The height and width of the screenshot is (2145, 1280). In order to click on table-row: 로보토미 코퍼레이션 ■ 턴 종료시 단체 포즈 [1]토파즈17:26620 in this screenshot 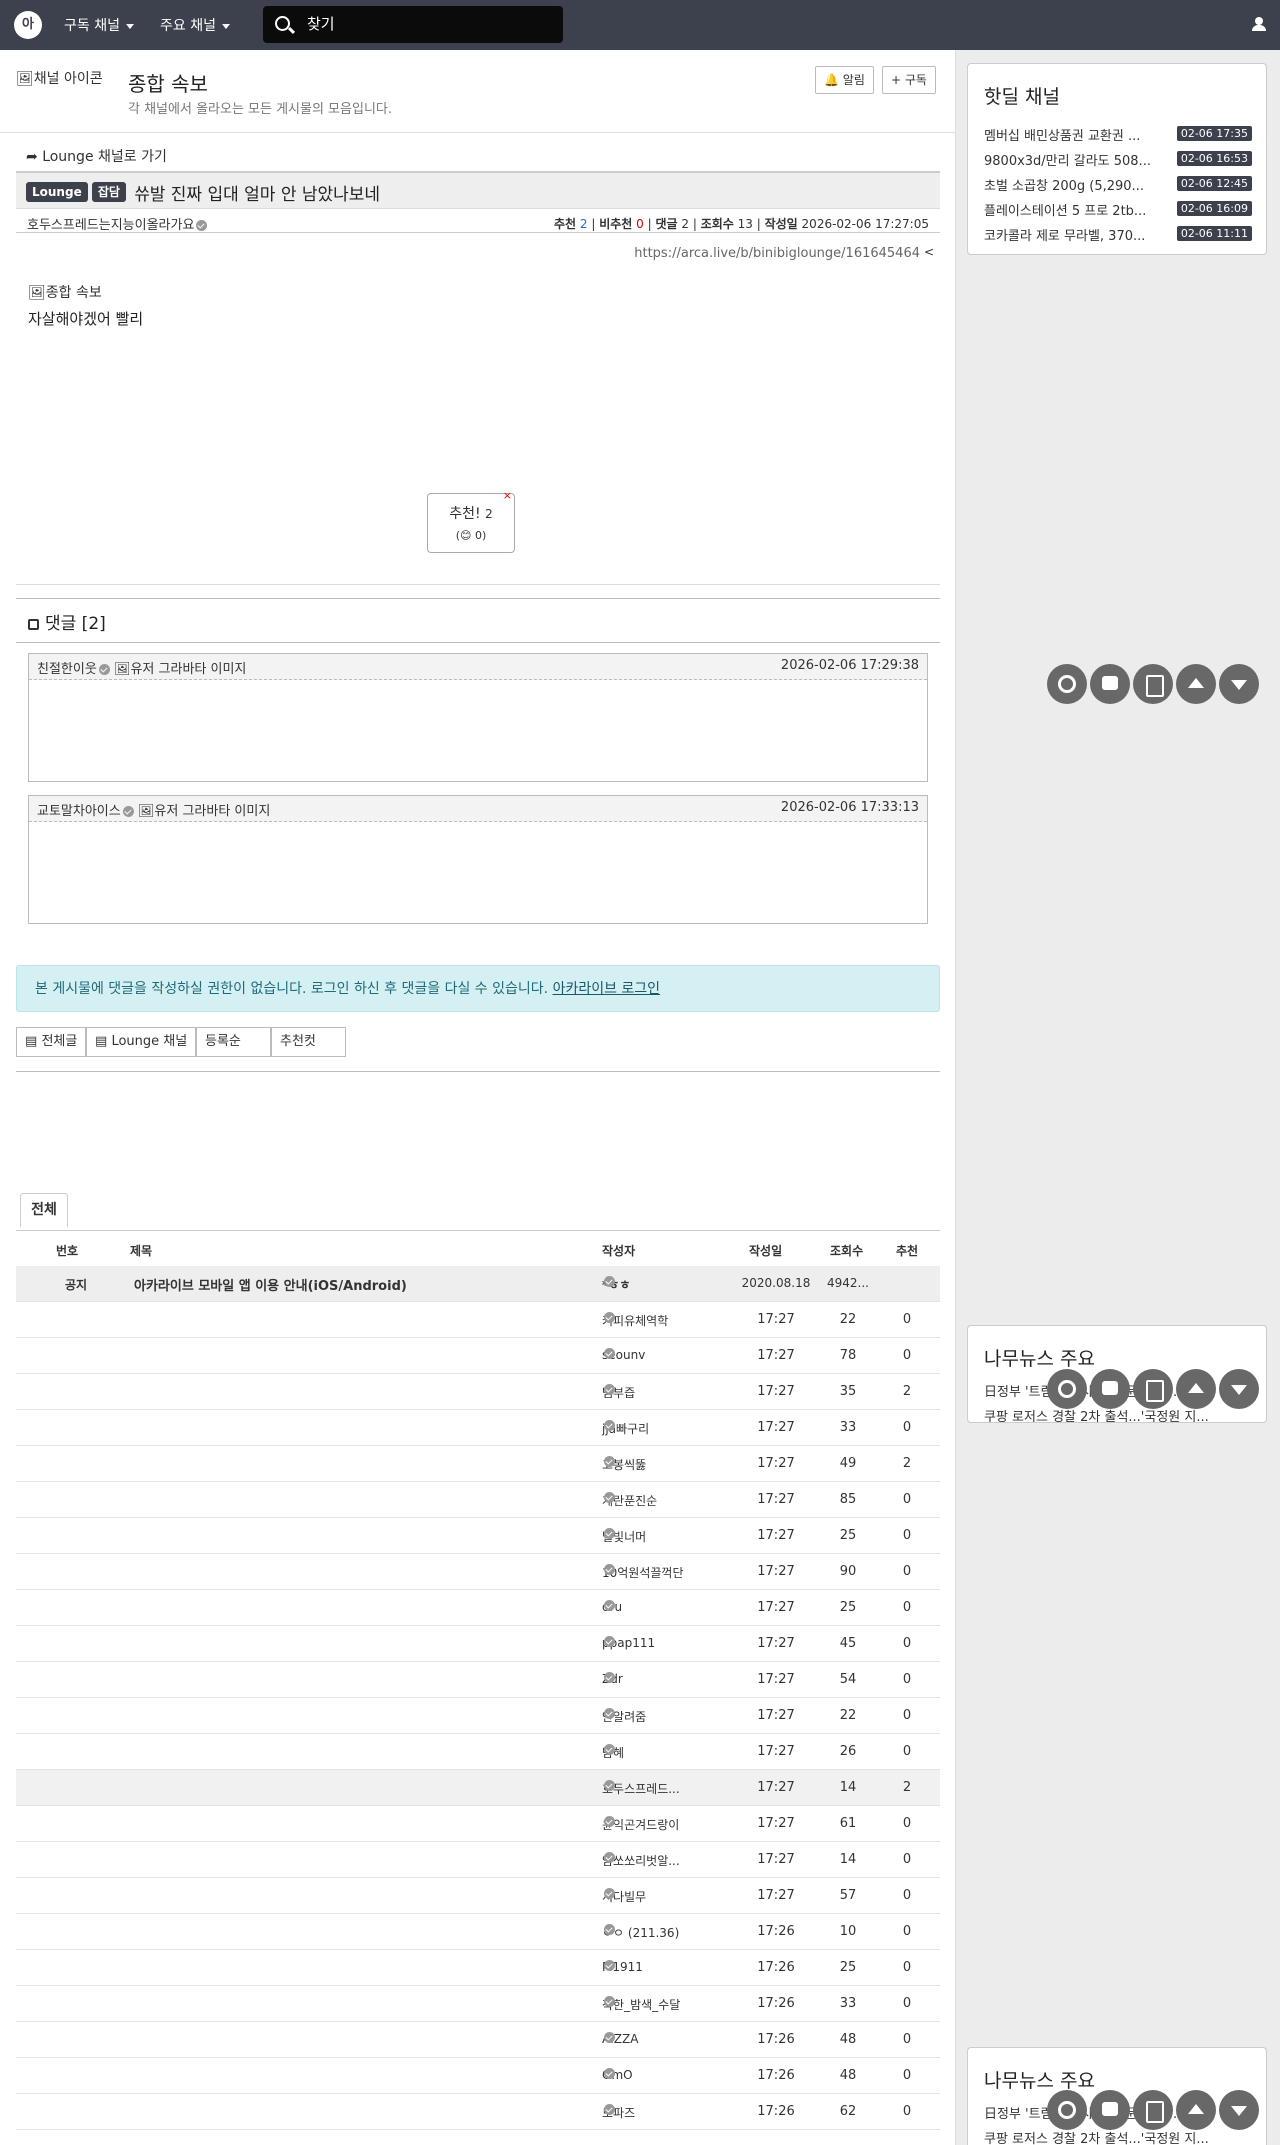, I will do `click(478, 2112)`.